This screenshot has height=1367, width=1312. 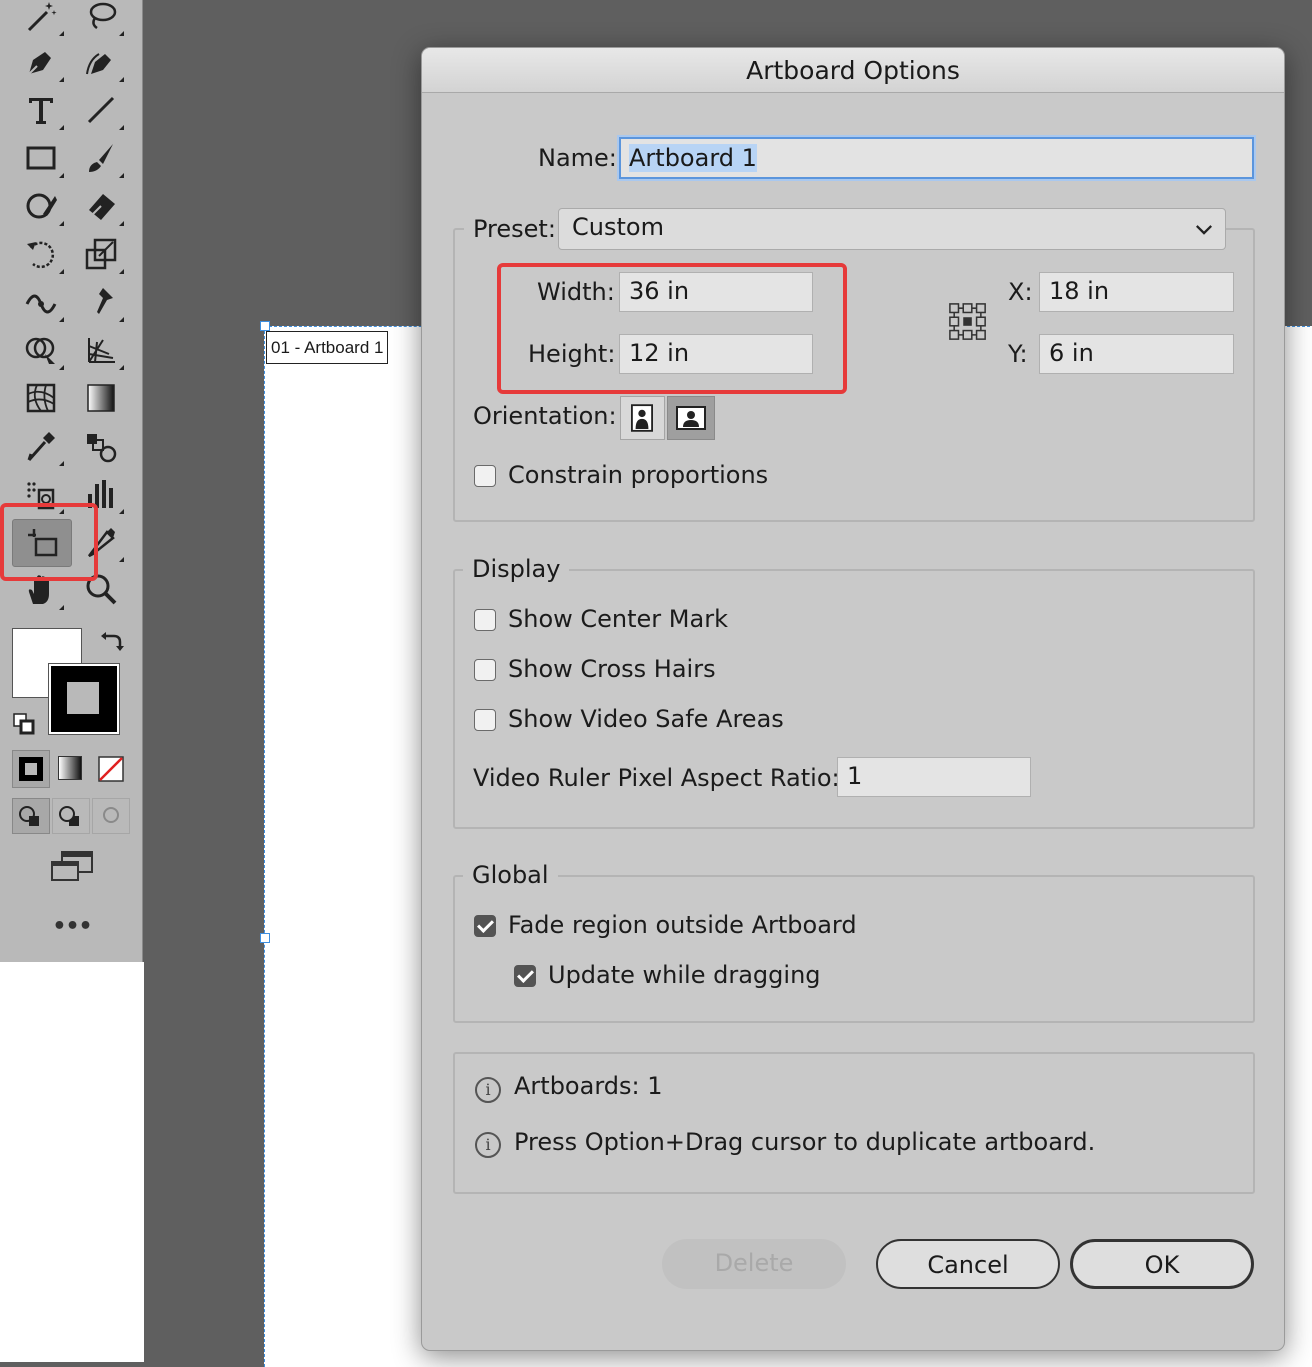 I want to click on portrait-icon, so click(x=642, y=418).